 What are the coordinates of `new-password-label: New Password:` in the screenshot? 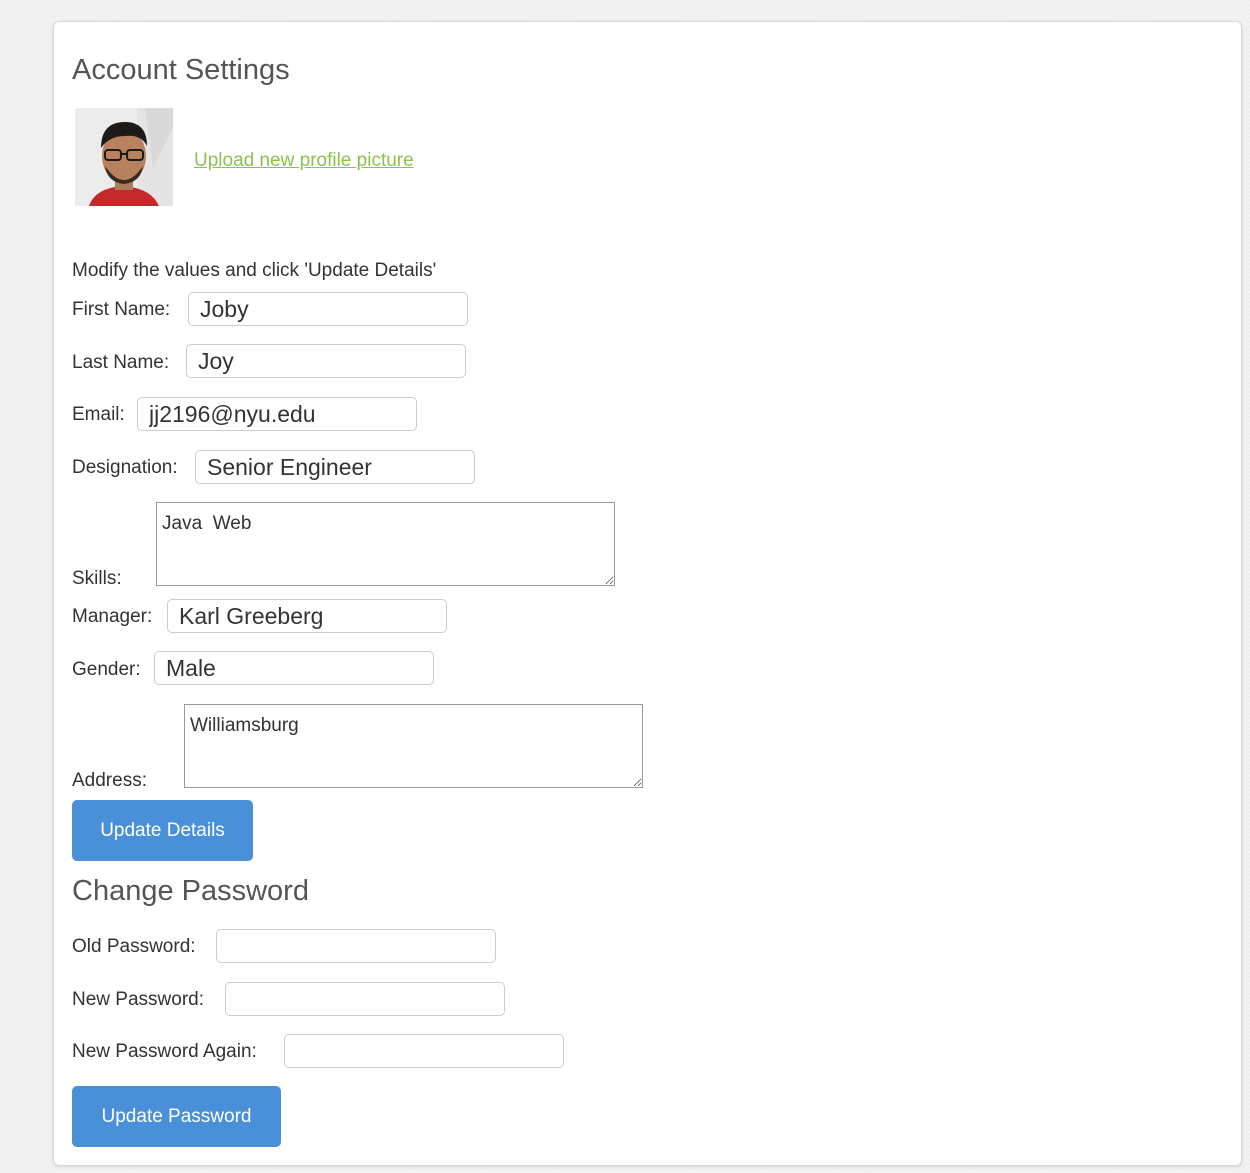 It's located at (138, 999).